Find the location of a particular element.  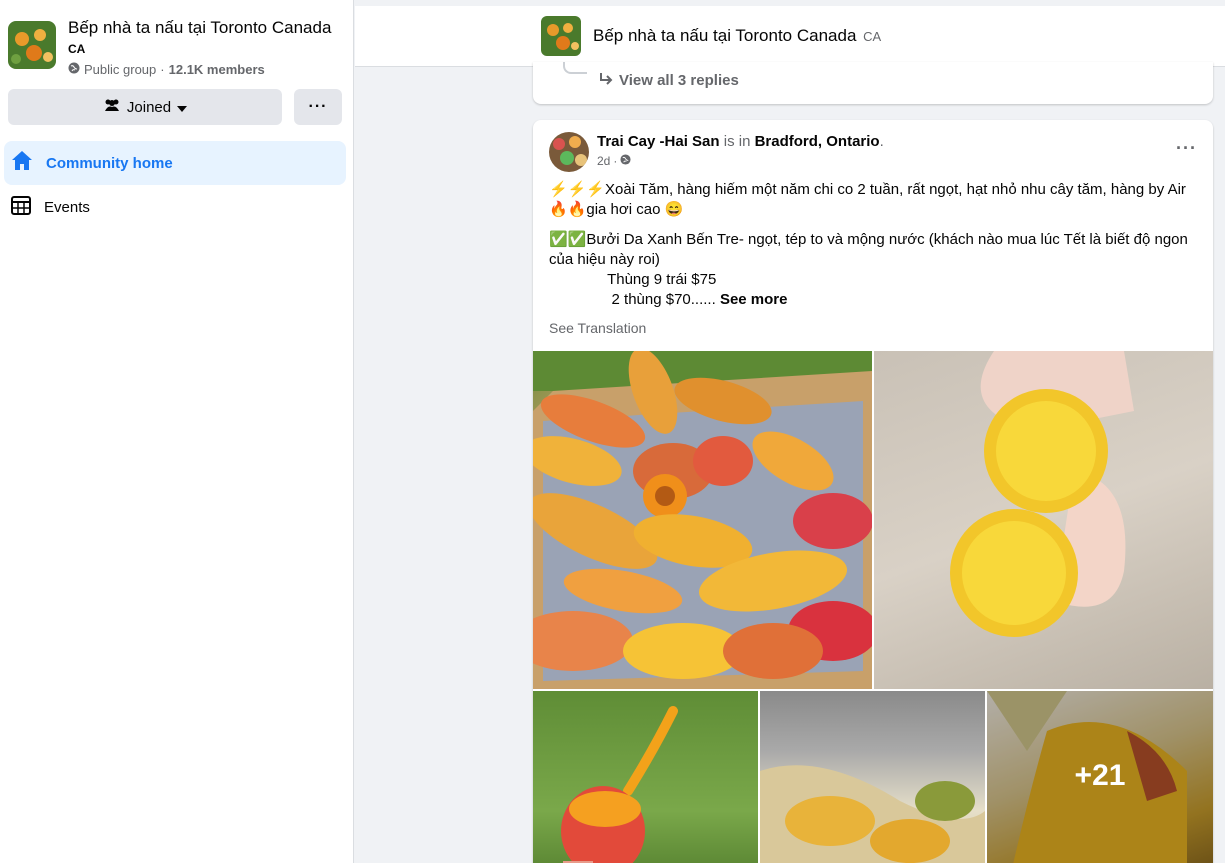

group-header-bar: Bếp nhà ta nấu tại Toronto Canada CA is located at coordinates (790, 36).